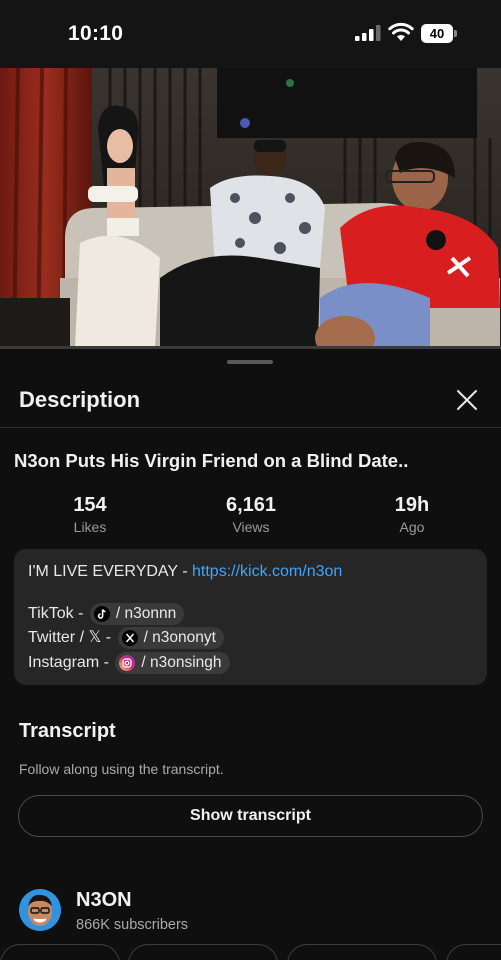  What do you see at coordinates (362, 952) in the screenshot?
I see `instagram-link-chip` at bounding box center [362, 952].